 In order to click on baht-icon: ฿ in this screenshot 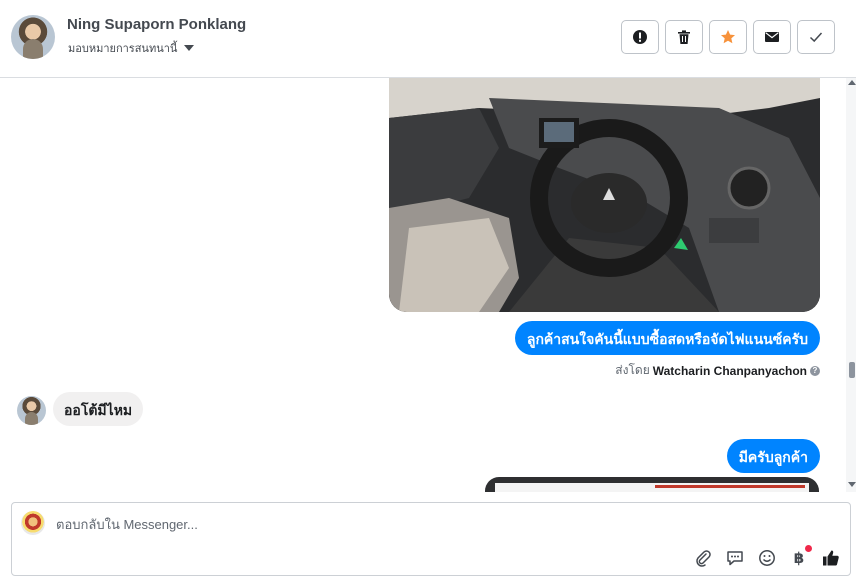, I will do `click(799, 558)`.